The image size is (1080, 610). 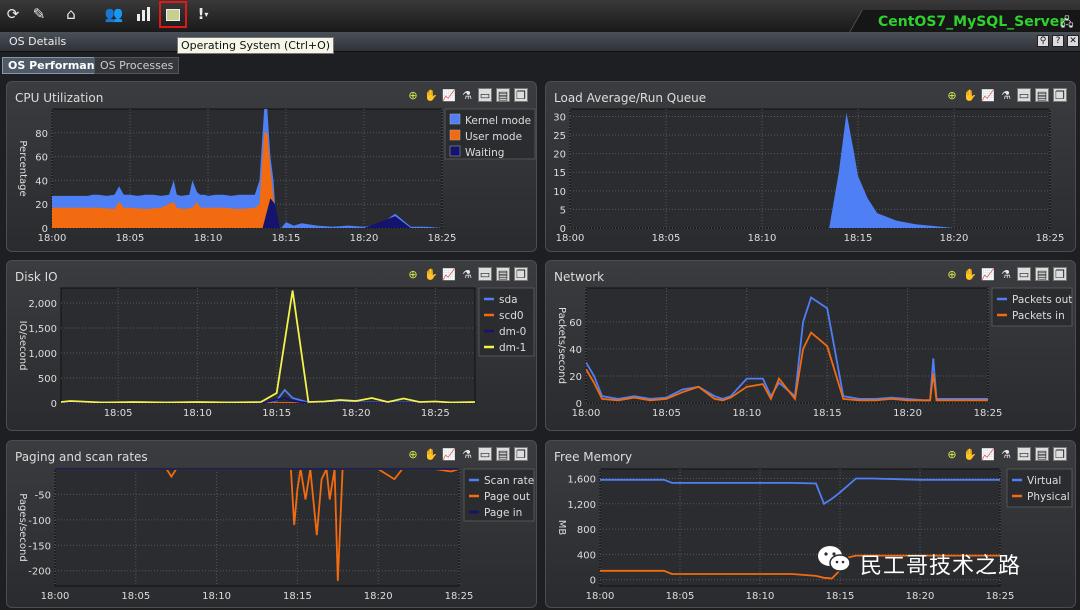 I want to click on watermark-text: 民工哥技术之路, so click(x=941, y=566).